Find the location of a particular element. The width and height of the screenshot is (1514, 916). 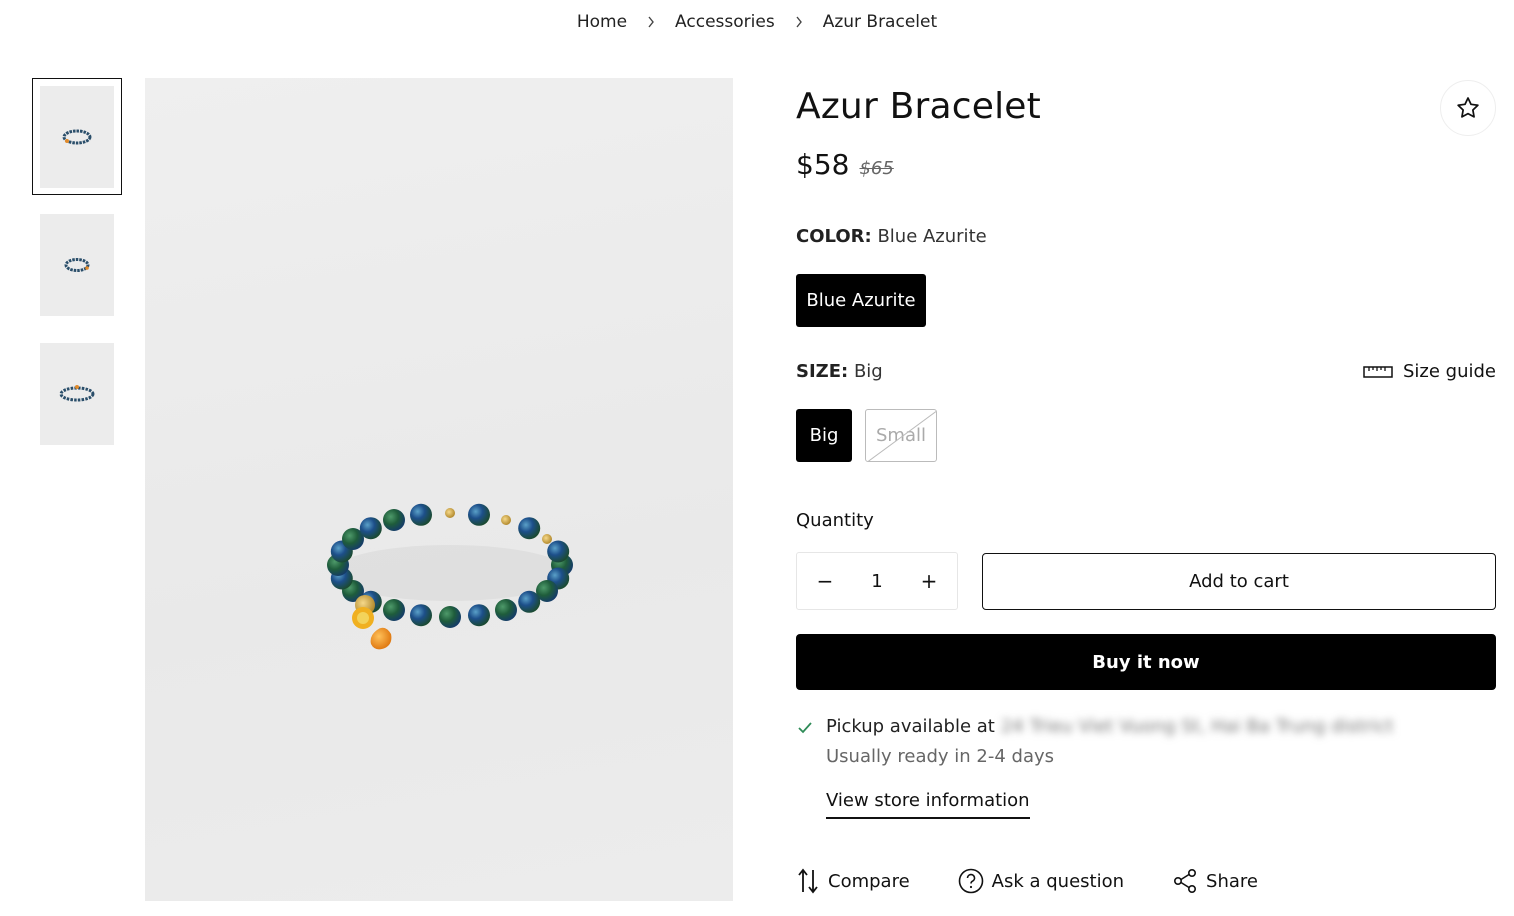

bracelet-image is located at coordinates (450, 576).